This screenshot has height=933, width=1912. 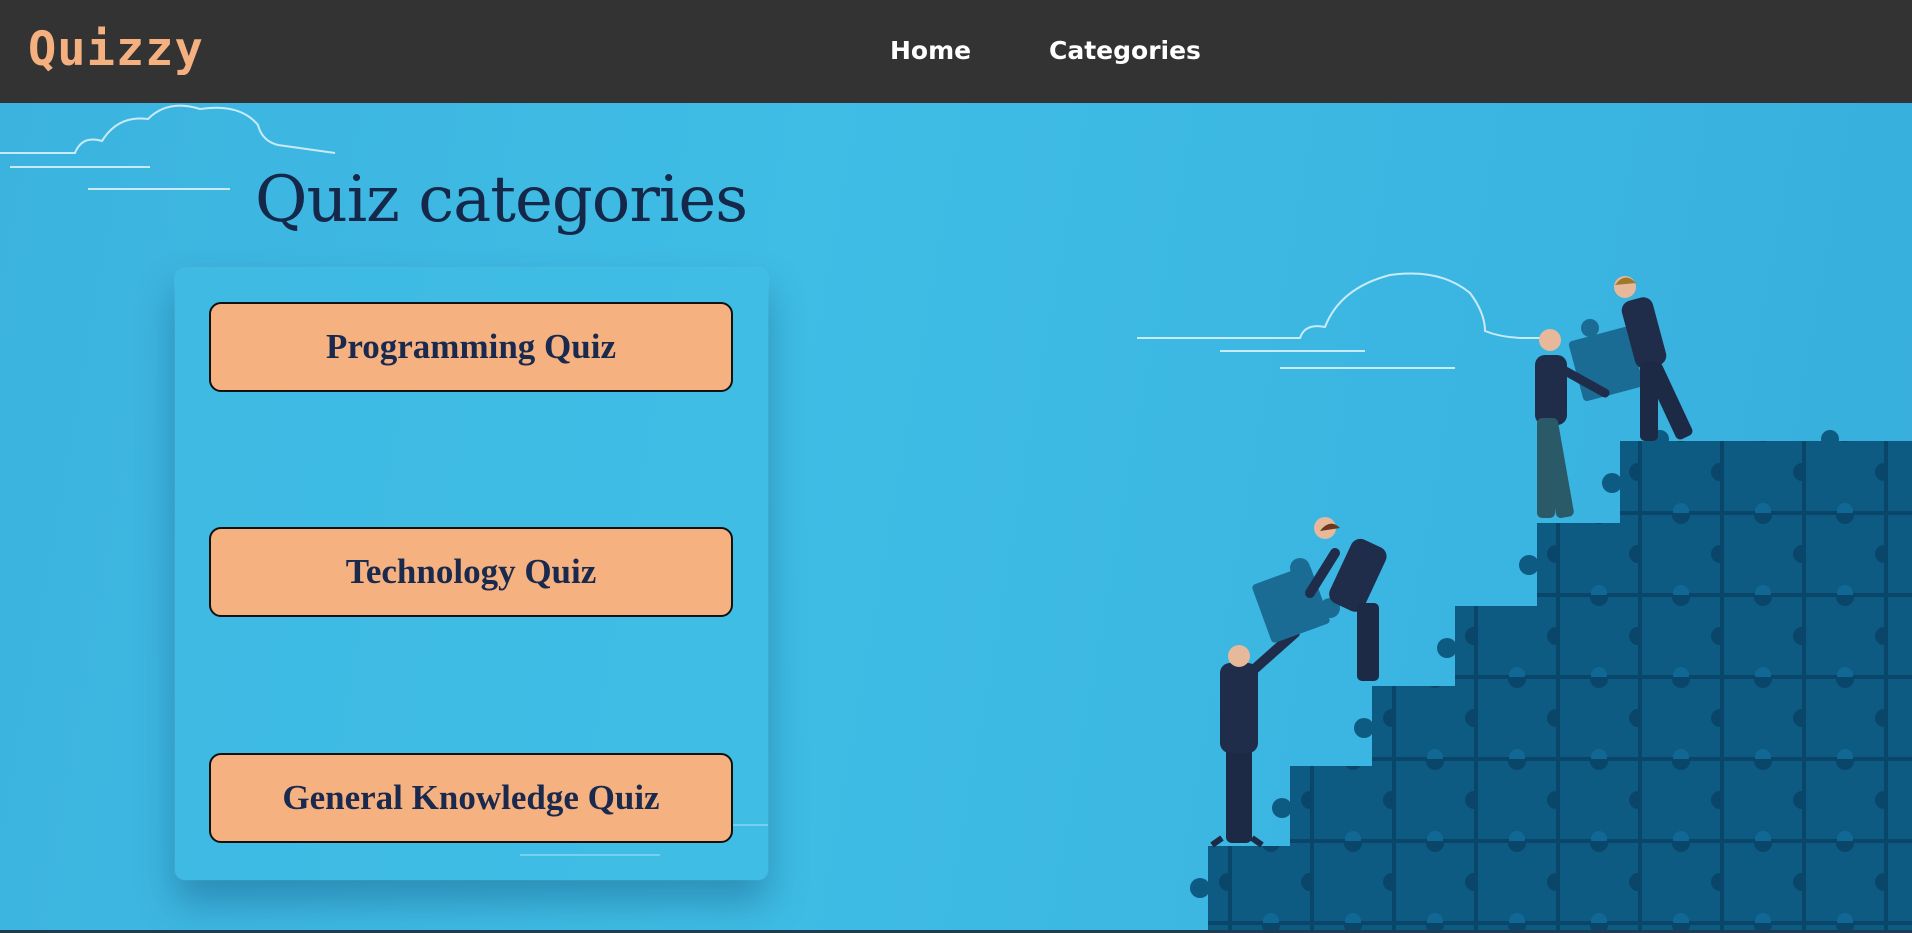 I want to click on page-title: Quiz categories, so click(x=501, y=200).